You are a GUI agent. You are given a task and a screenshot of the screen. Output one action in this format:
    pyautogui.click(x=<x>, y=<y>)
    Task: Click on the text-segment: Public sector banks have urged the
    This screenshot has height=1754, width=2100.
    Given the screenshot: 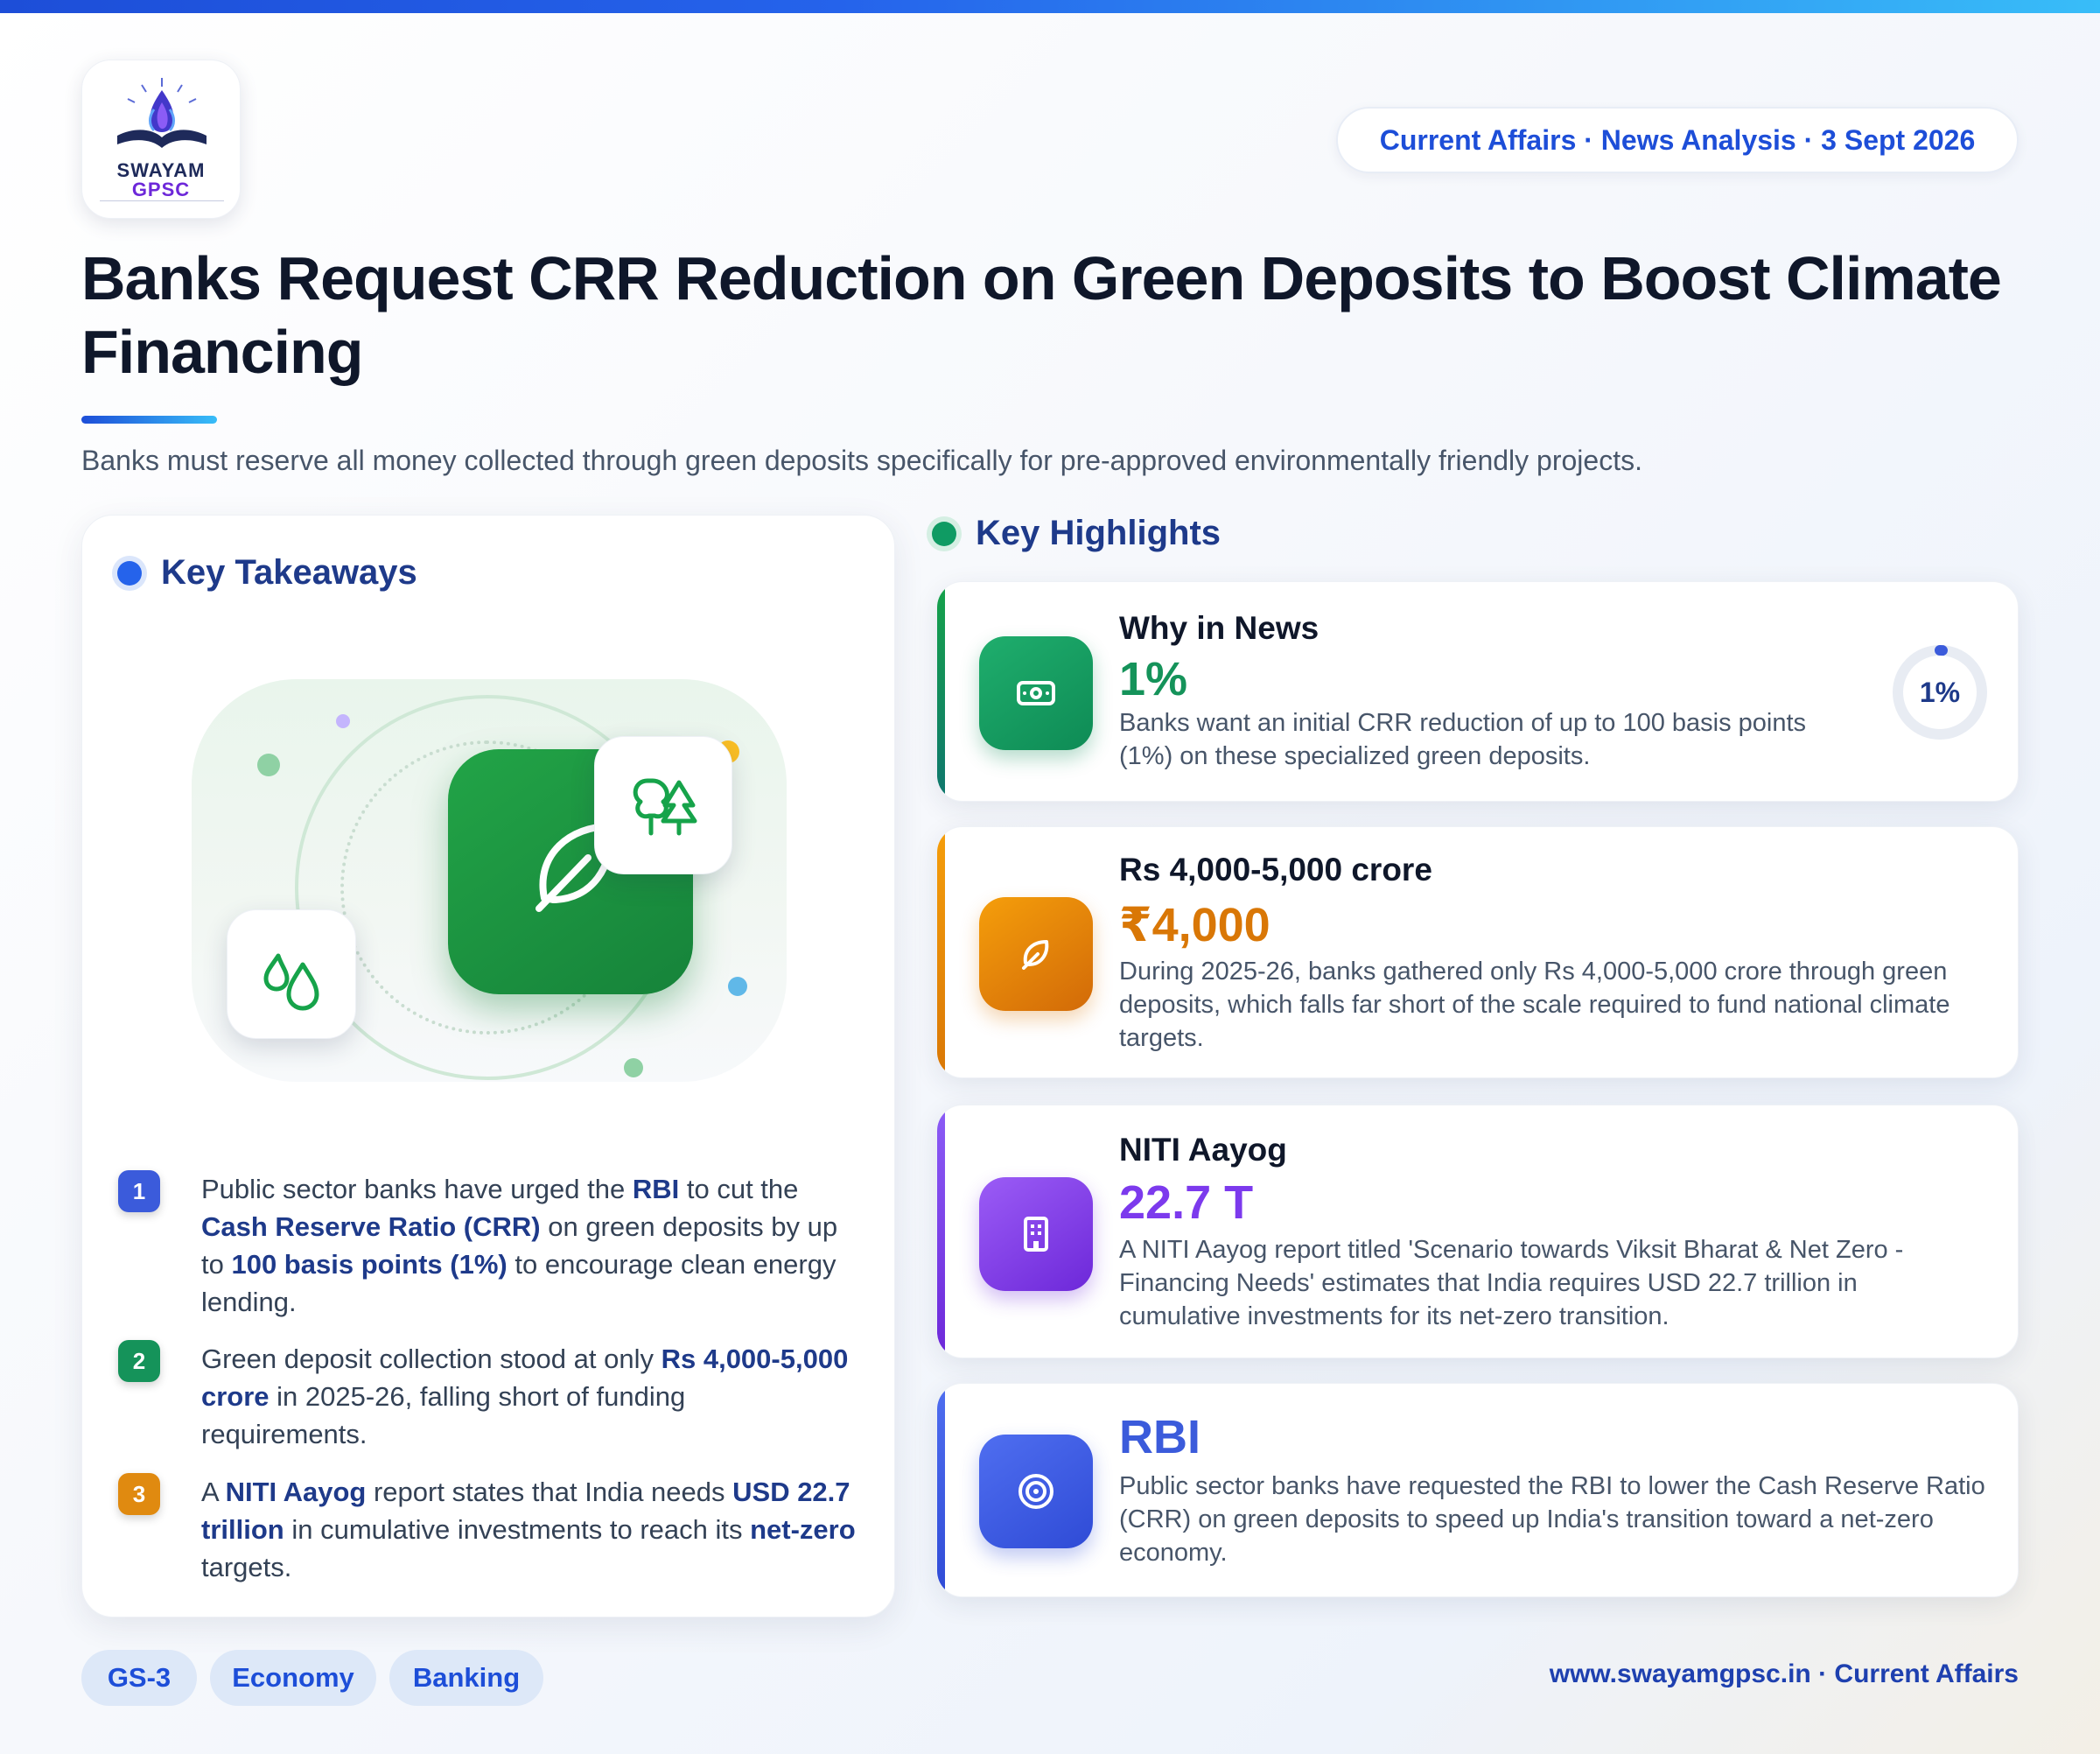 What is the action you would take?
    pyautogui.click(x=417, y=1189)
    